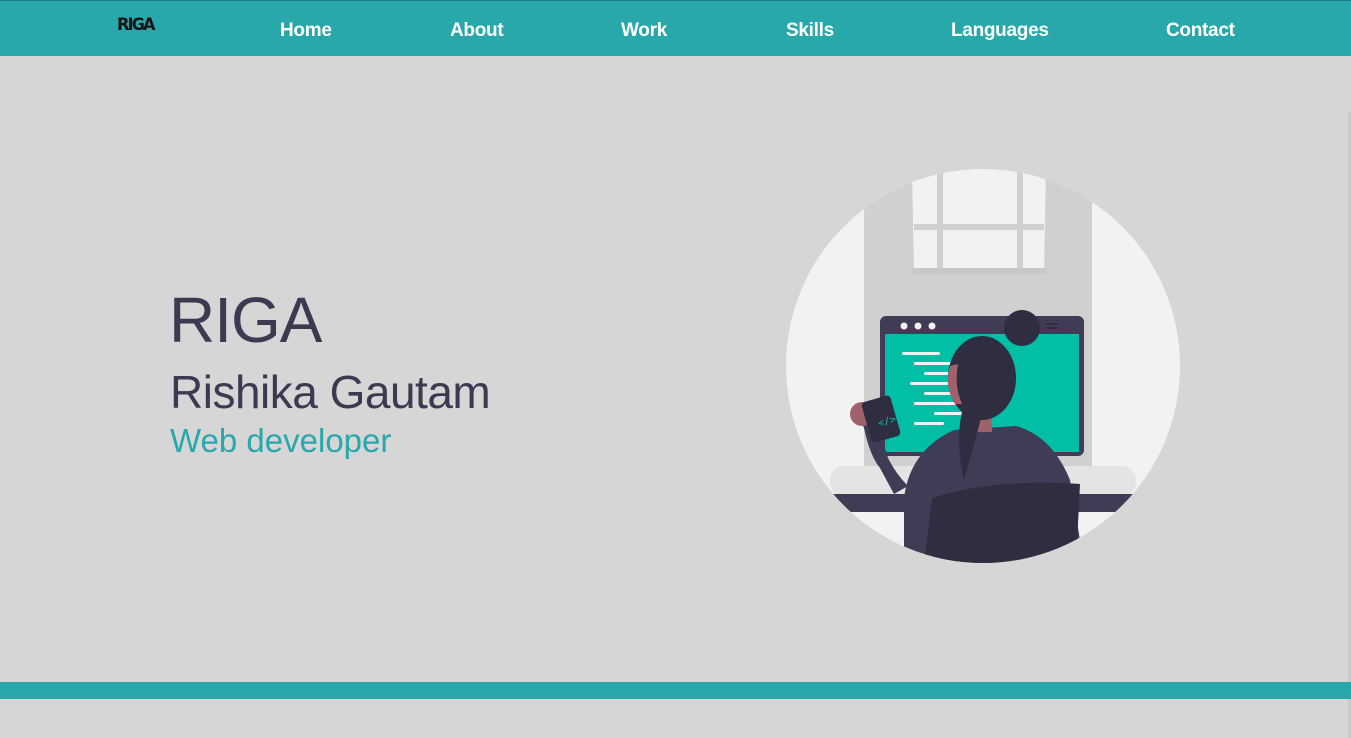 Image resolution: width=1351 pixels, height=738 pixels. I want to click on nav-link-home: Home, so click(306, 31).